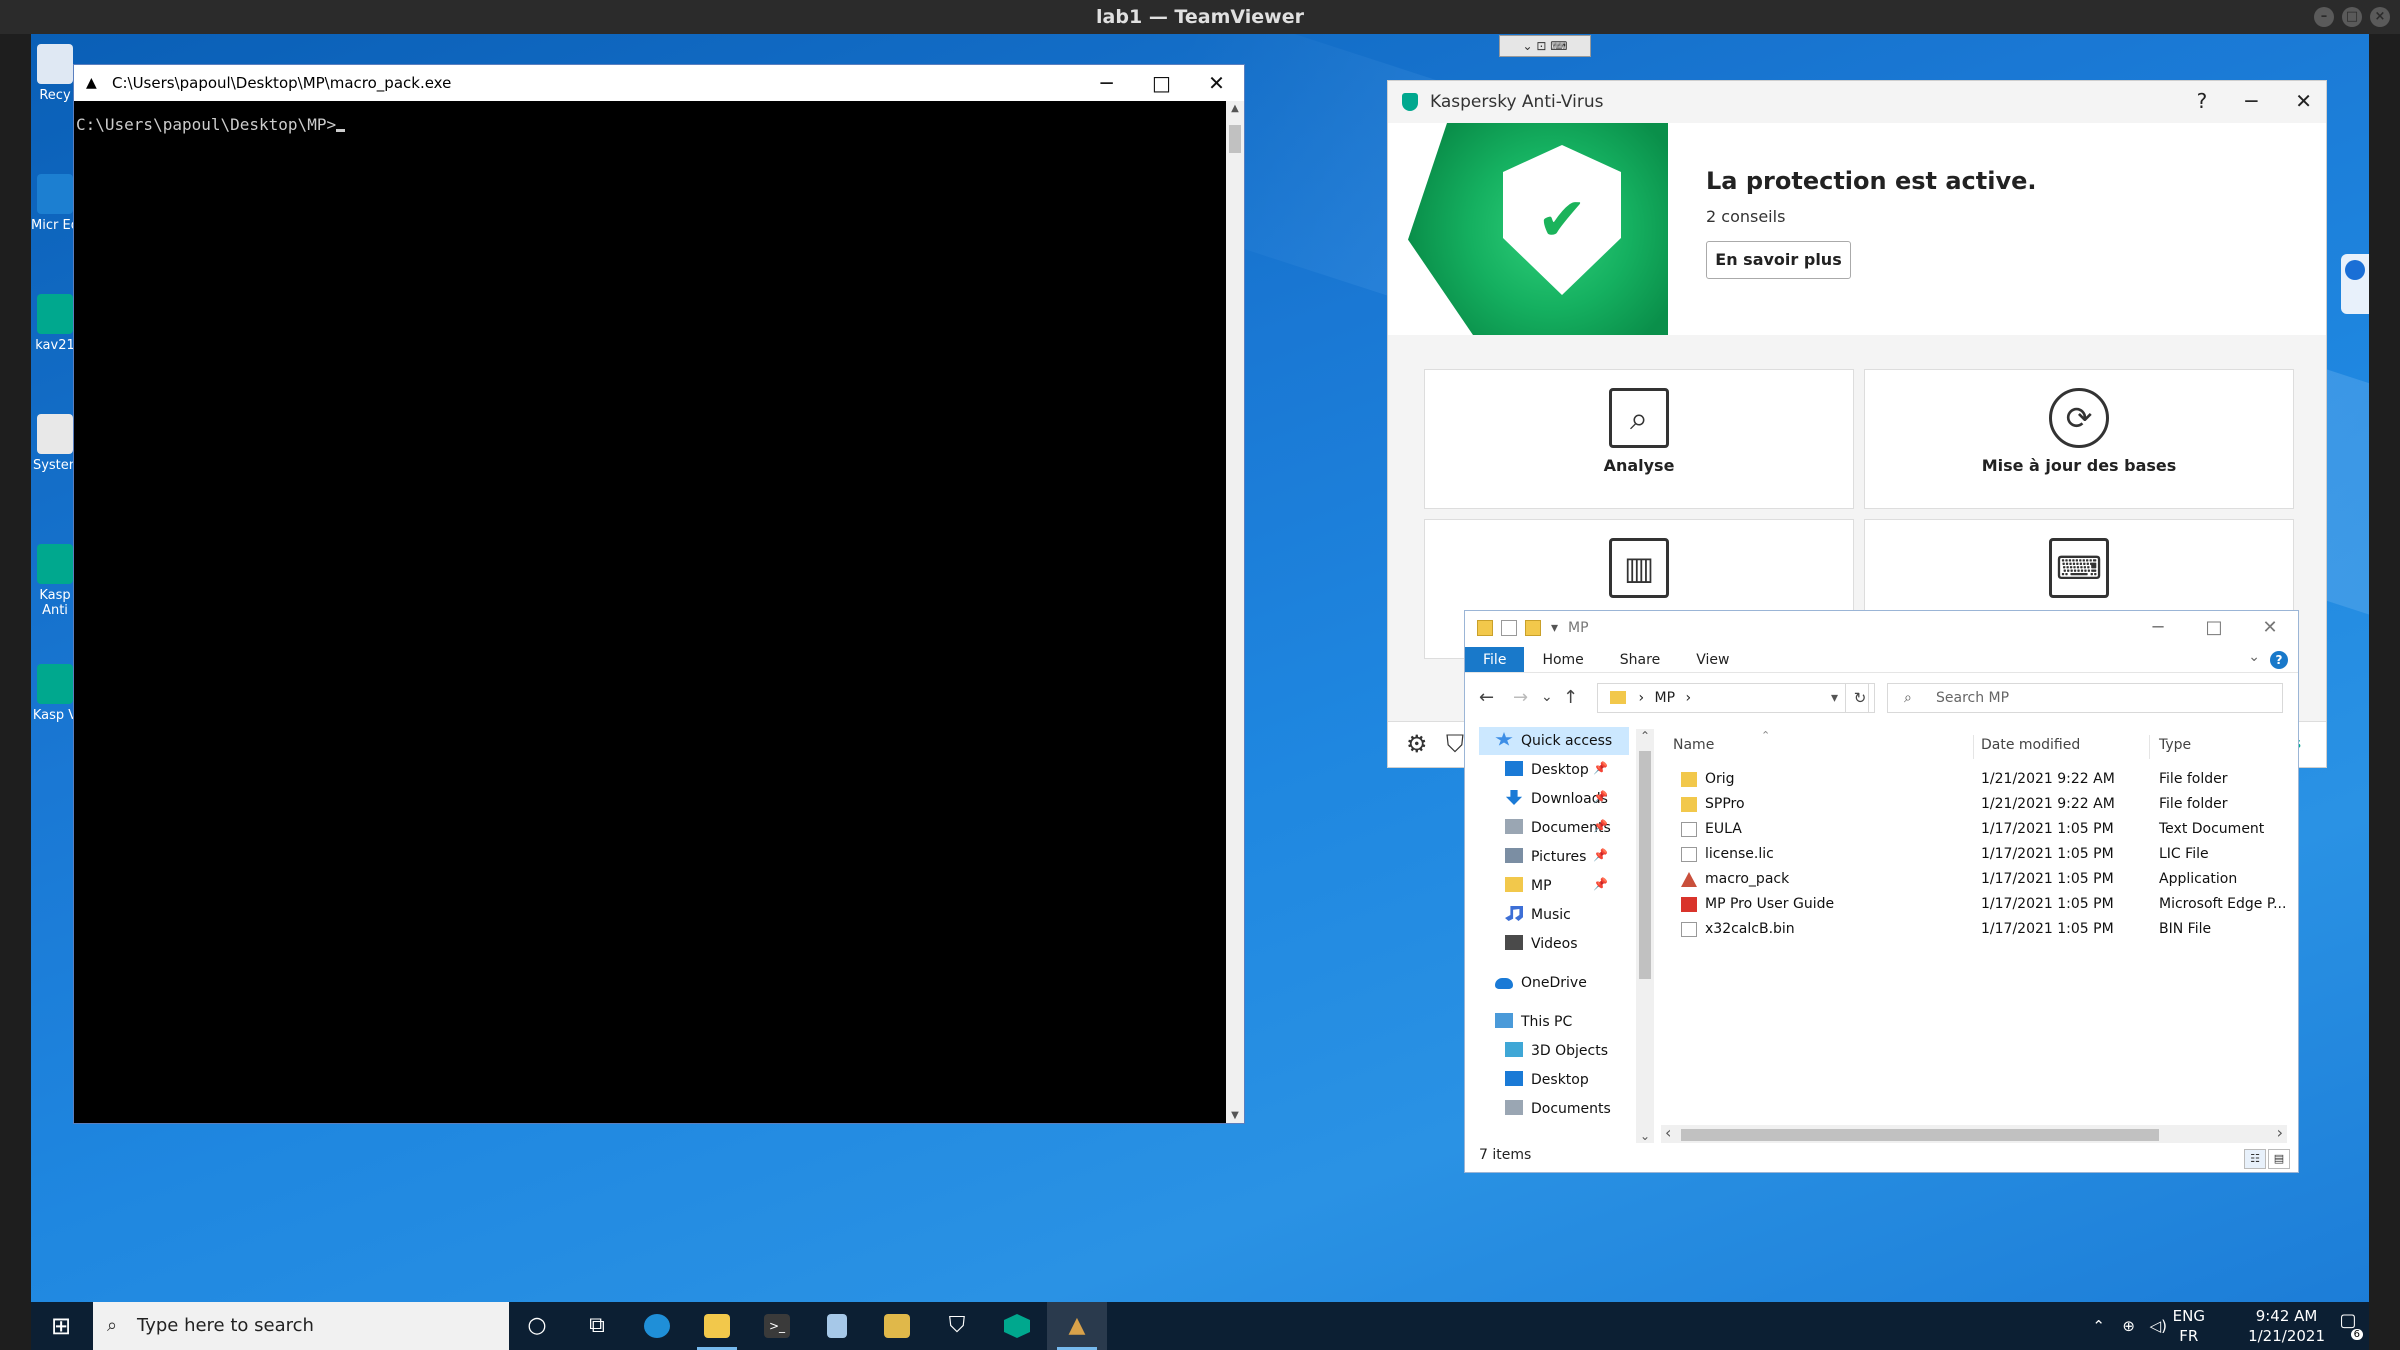  What do you see at coordinates (2324, 17) in the screenshot?
I see `teamviewer-minimize-button: –` at bounding box center [2324, 17].